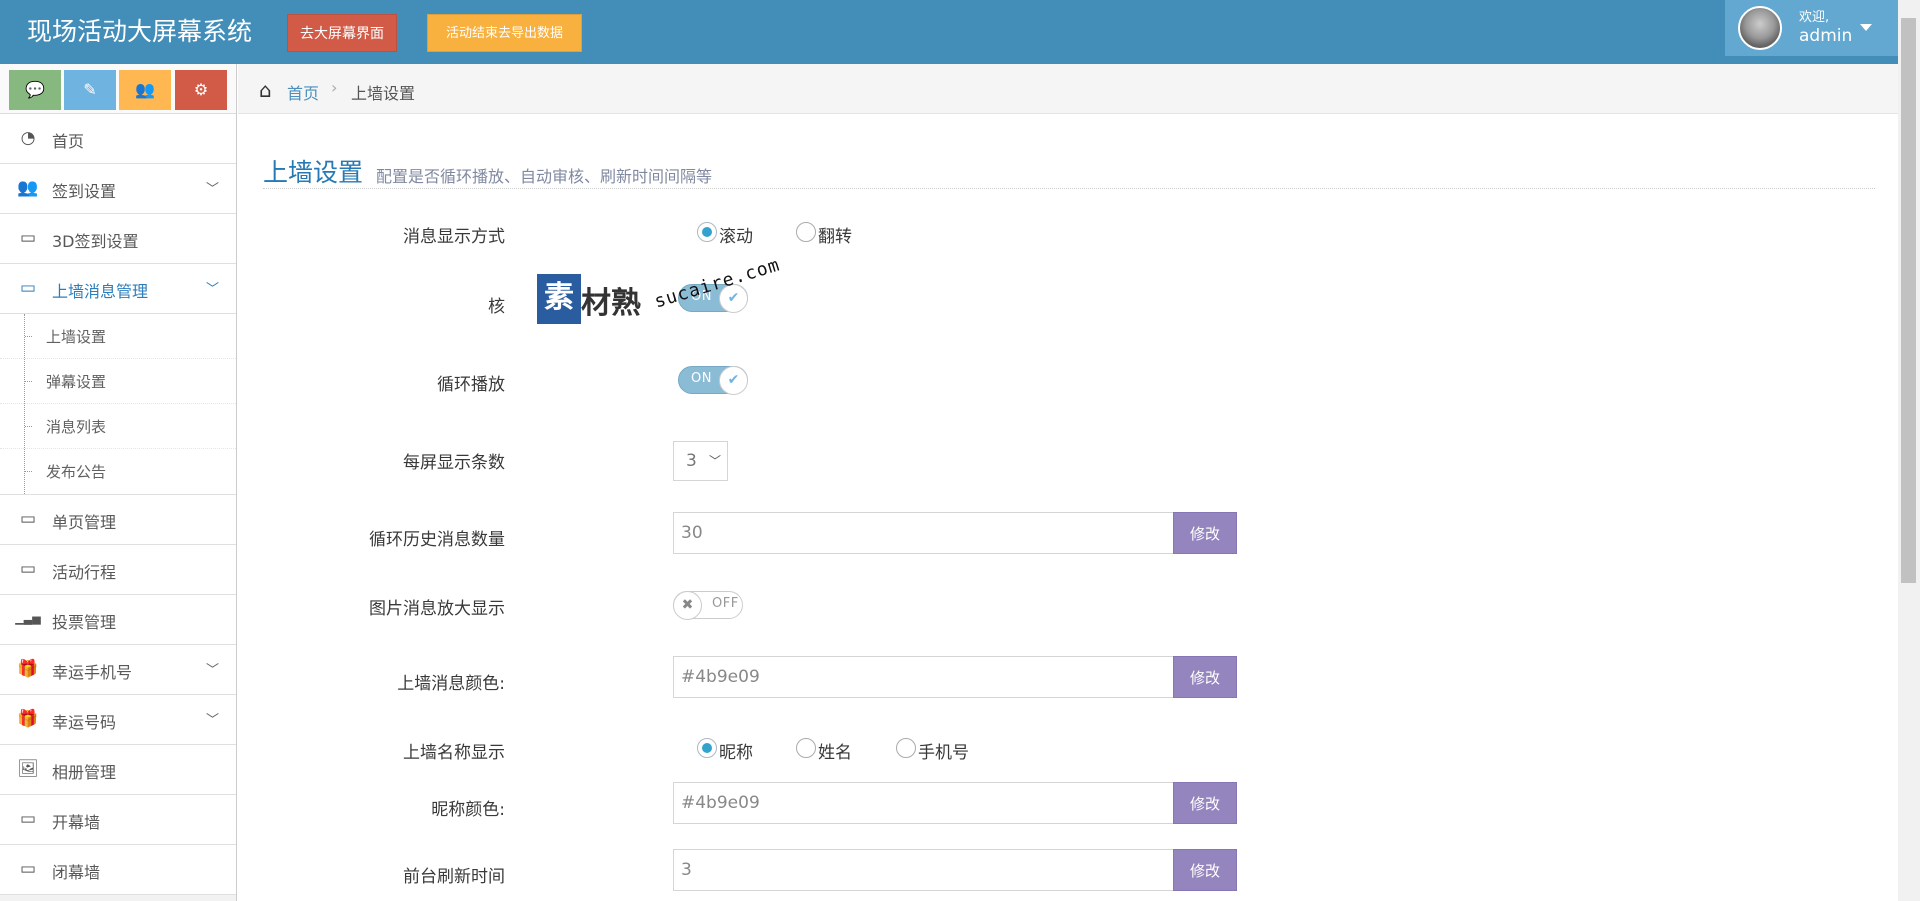 Image resolution: width=1920 pixels, height=901 pixels. I want to click on display-mode-radio-flip, so click(806, 232).